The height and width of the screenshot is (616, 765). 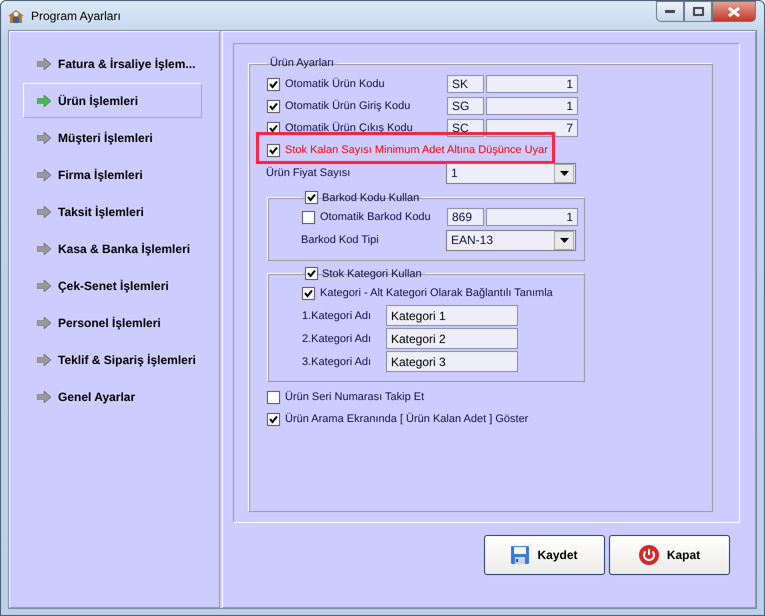 What do you see at coordinates (669, 555) in the screenshot?
I see `close-button: Kapat` at bounding box center [669, 555].